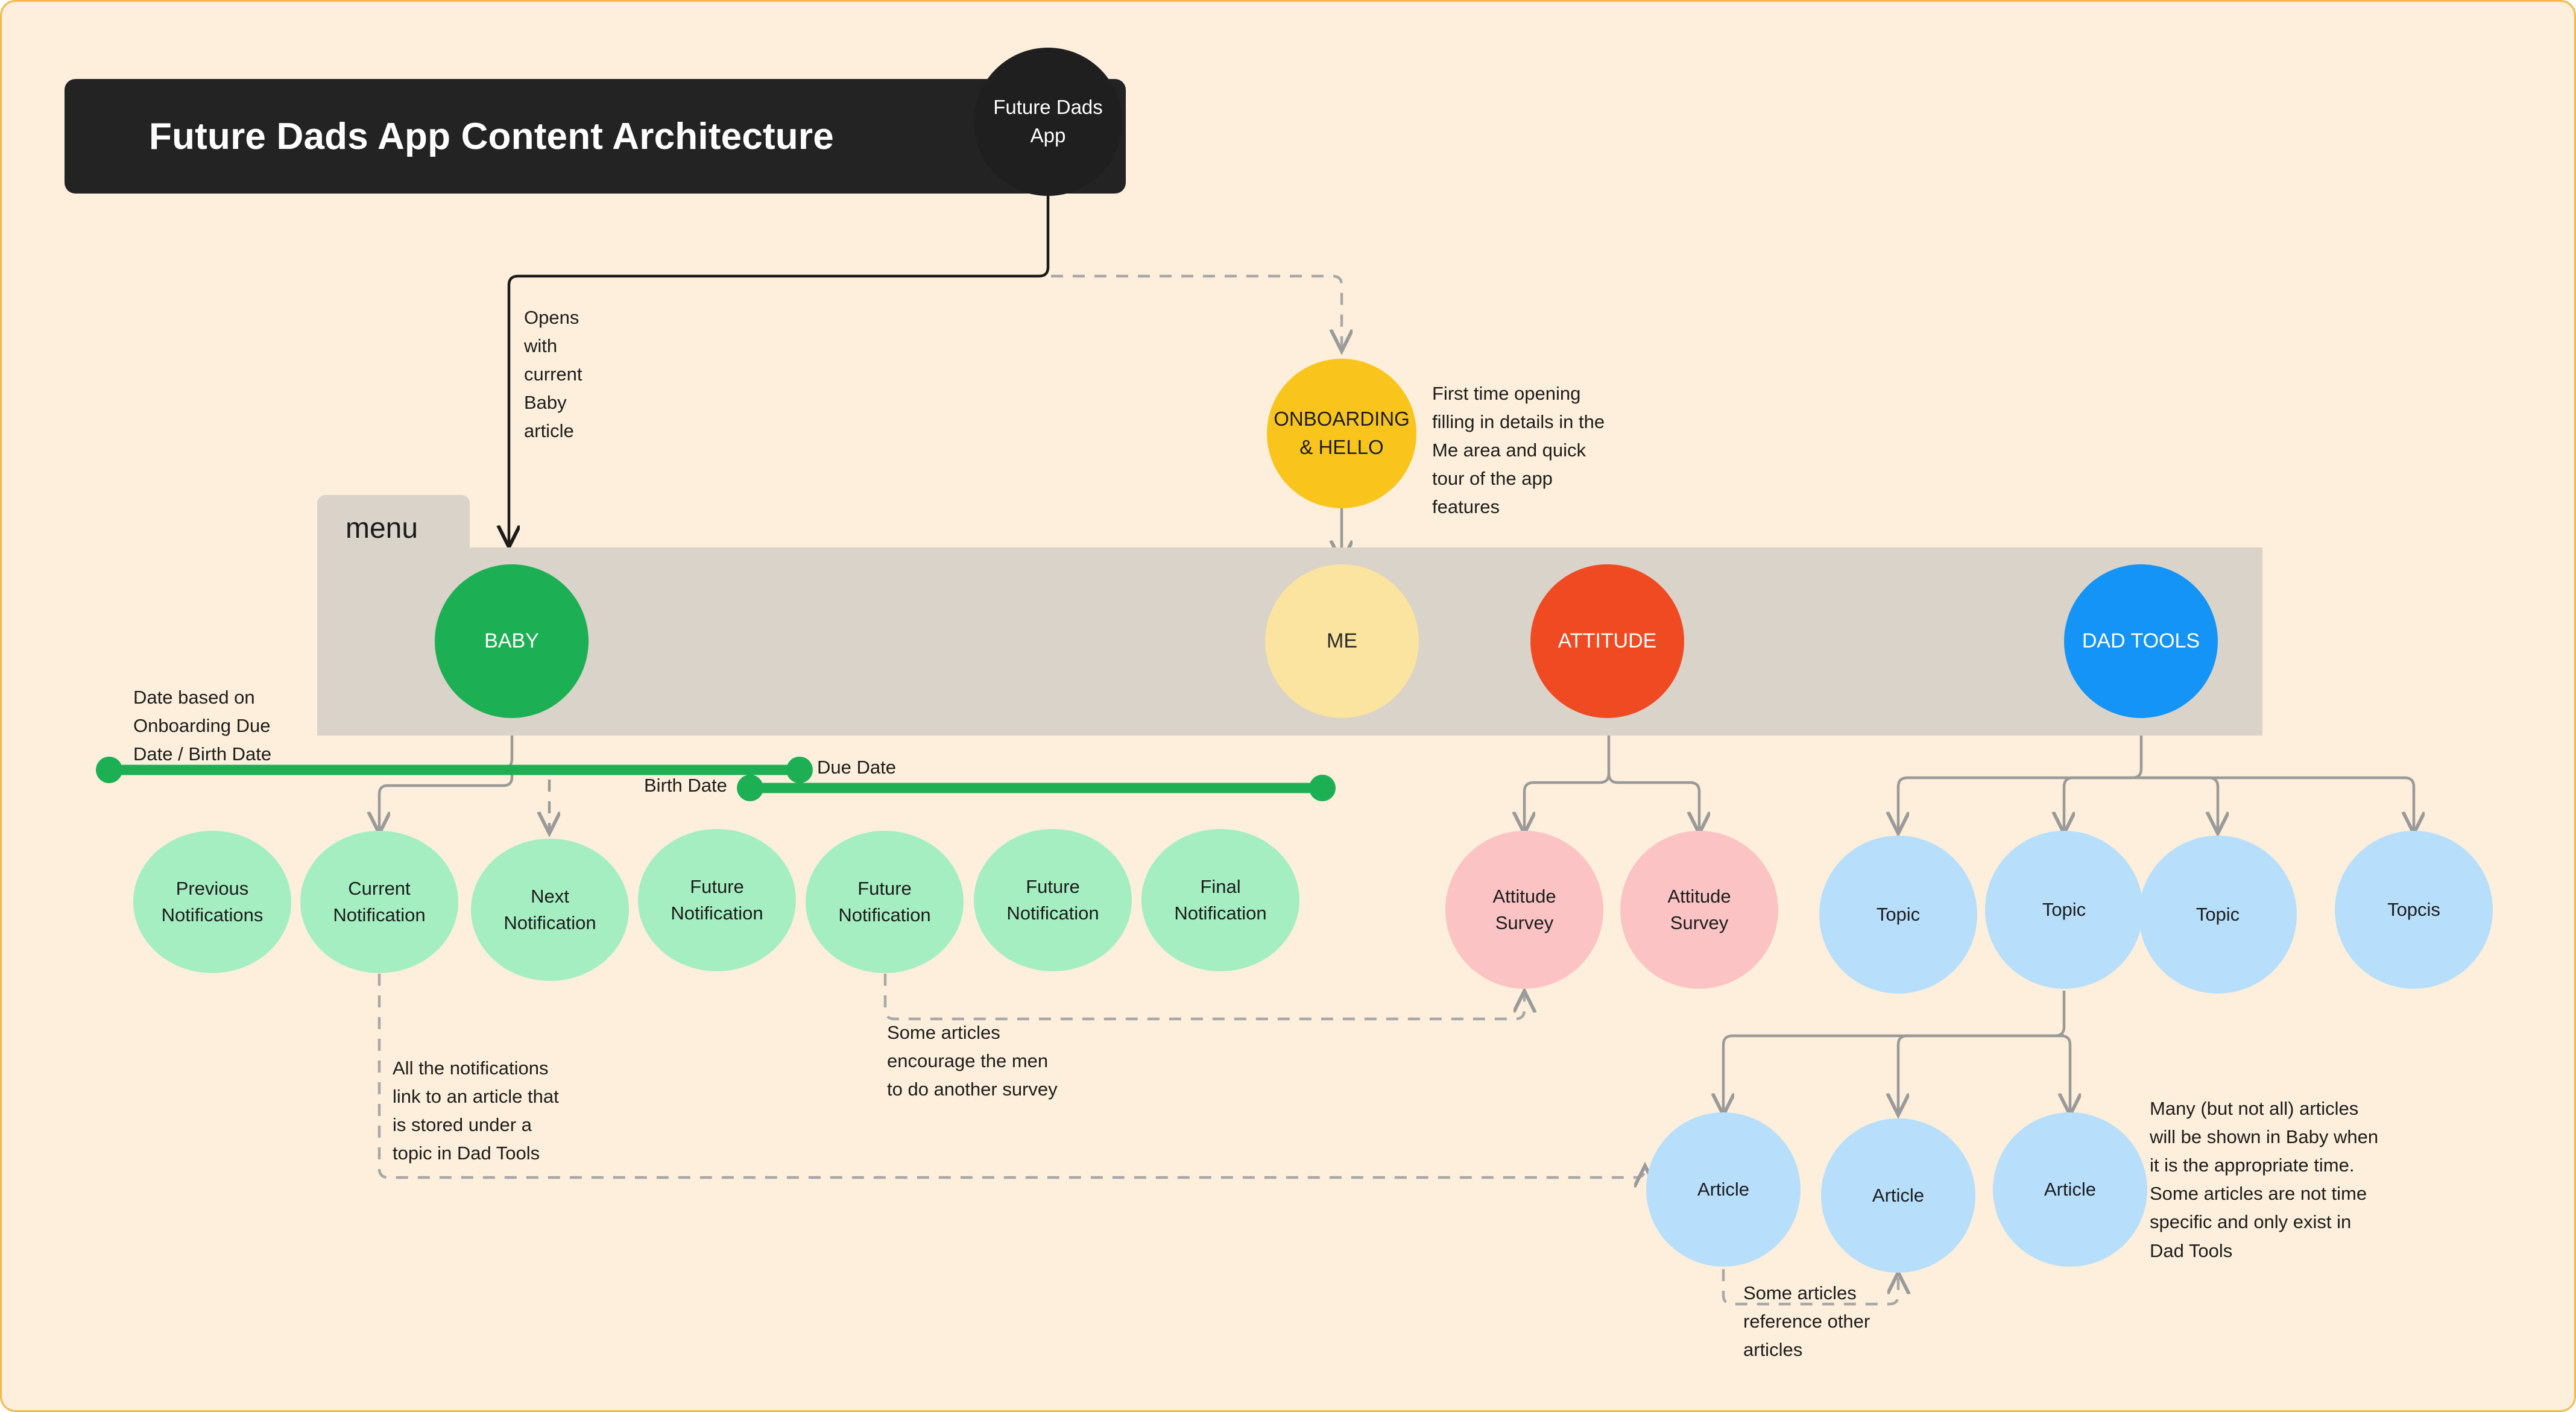 This screenshot has width=2576, height=1412. What do you see at coordinates (1806, 1321) in the screenshot?
I see `note-reference-other-articles: Some articles reference other articles` at bounding box center [1806, 1321].